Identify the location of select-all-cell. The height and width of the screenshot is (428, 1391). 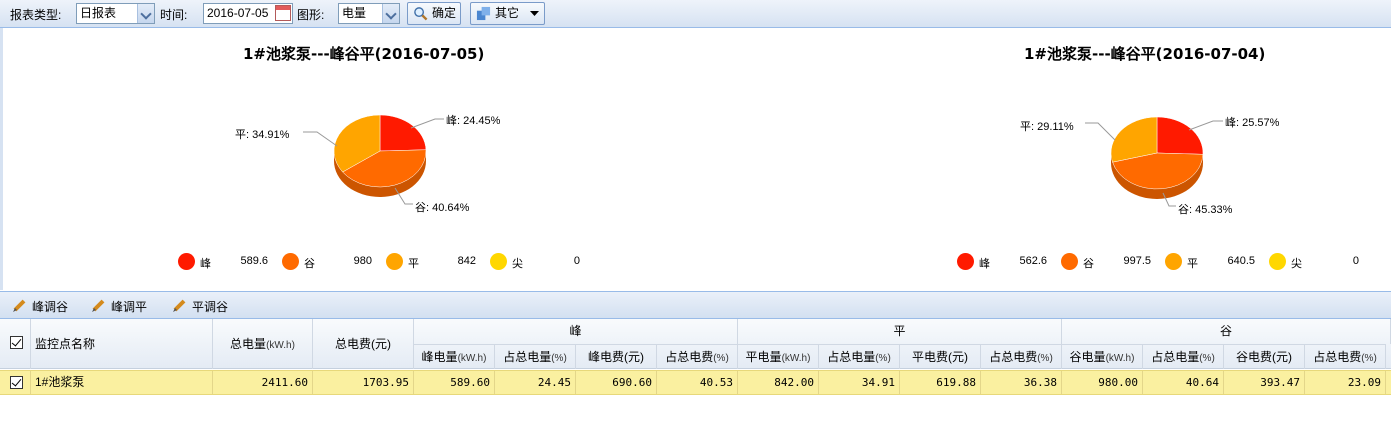
(15, 344).